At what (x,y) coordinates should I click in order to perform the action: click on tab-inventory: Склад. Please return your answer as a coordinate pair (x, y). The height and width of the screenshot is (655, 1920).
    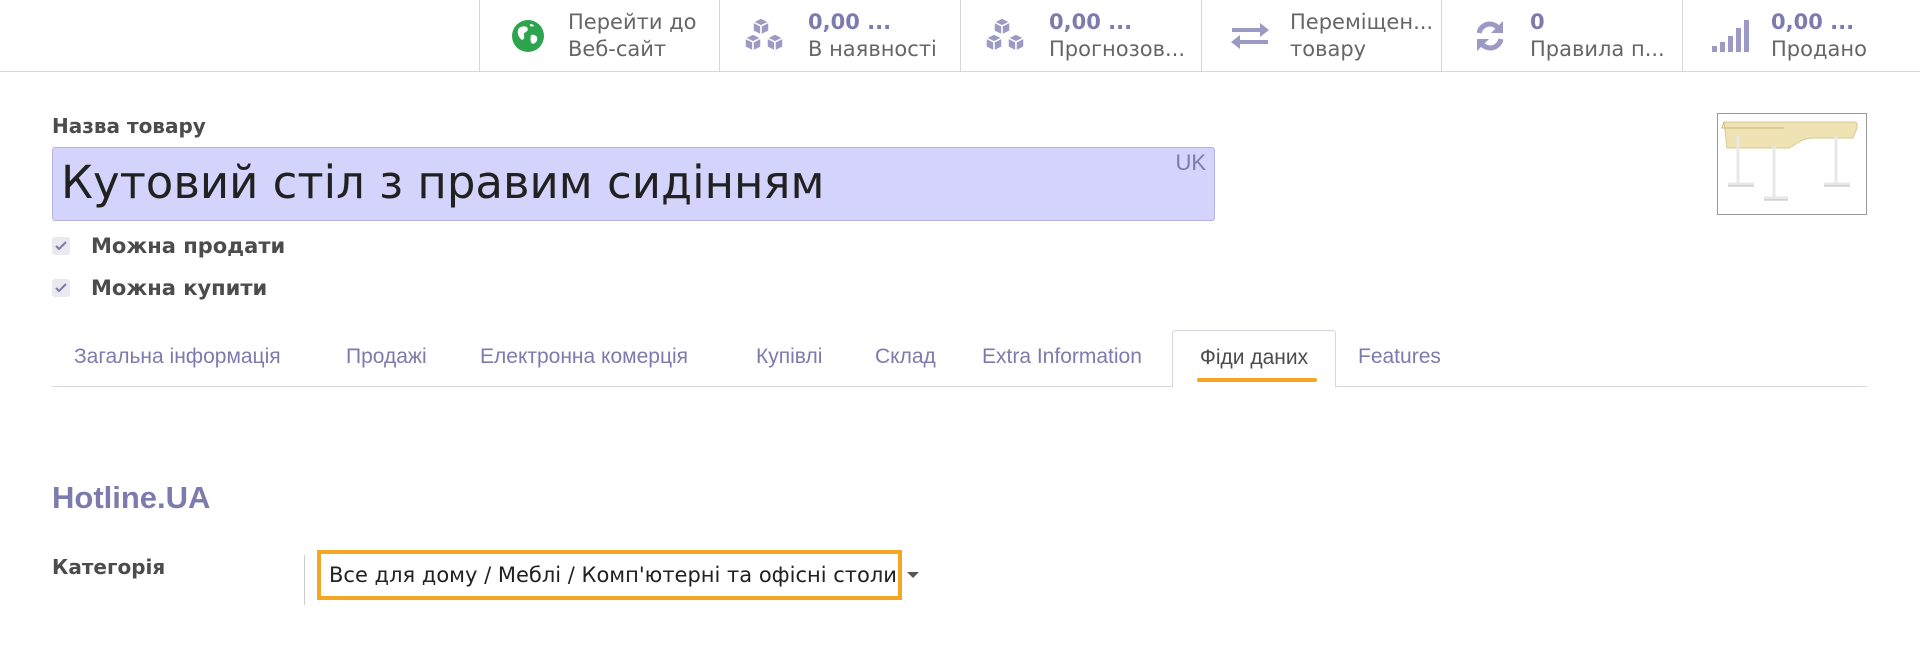
    Looking at the image, I should click on (905, 358).